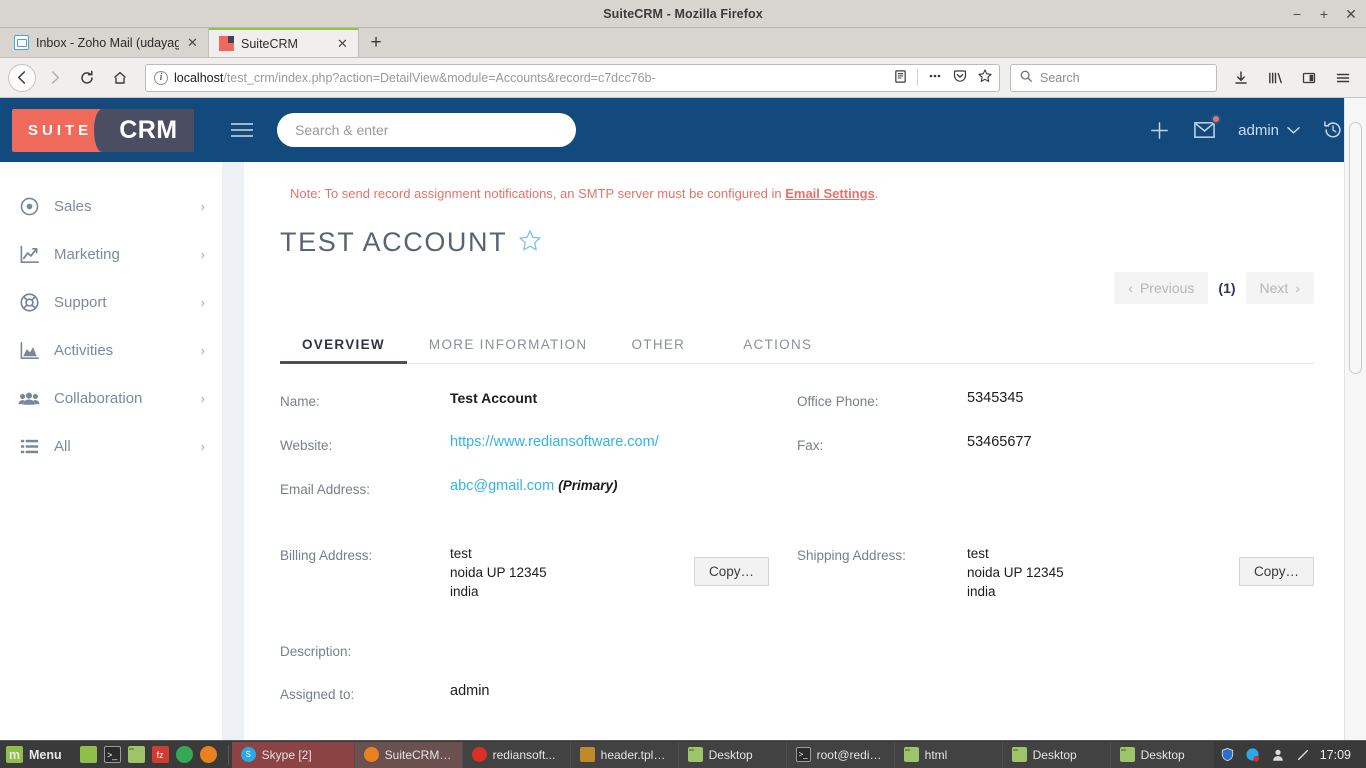 The width and height of the screenshot is (1366, 768). Describe the element at coordinates (87, 78) in the screenshot. I see `reload-icon` at that location.